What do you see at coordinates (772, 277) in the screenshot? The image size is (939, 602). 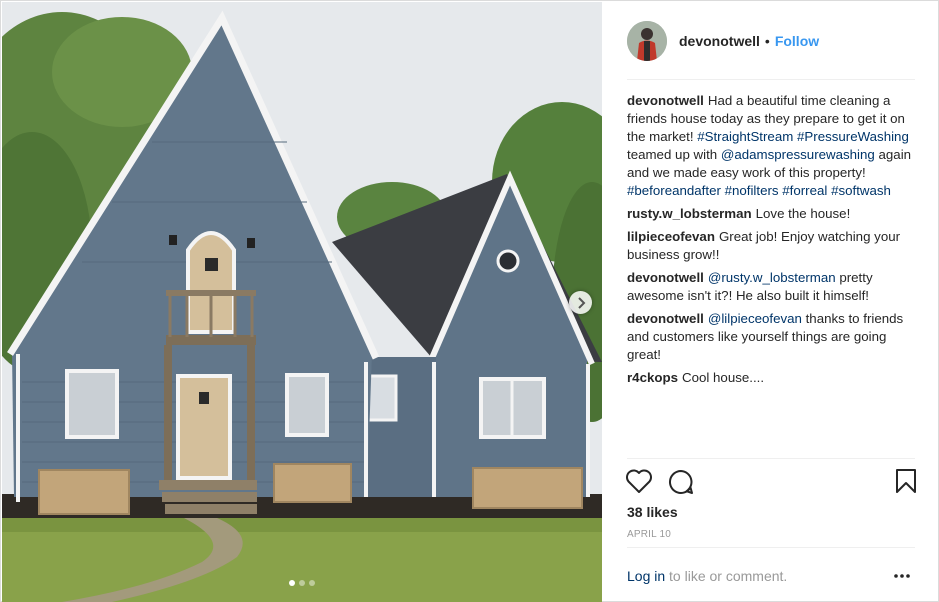 I see `comment-link: @rusty.w_lobsterman` at bounding box center [772, 277].